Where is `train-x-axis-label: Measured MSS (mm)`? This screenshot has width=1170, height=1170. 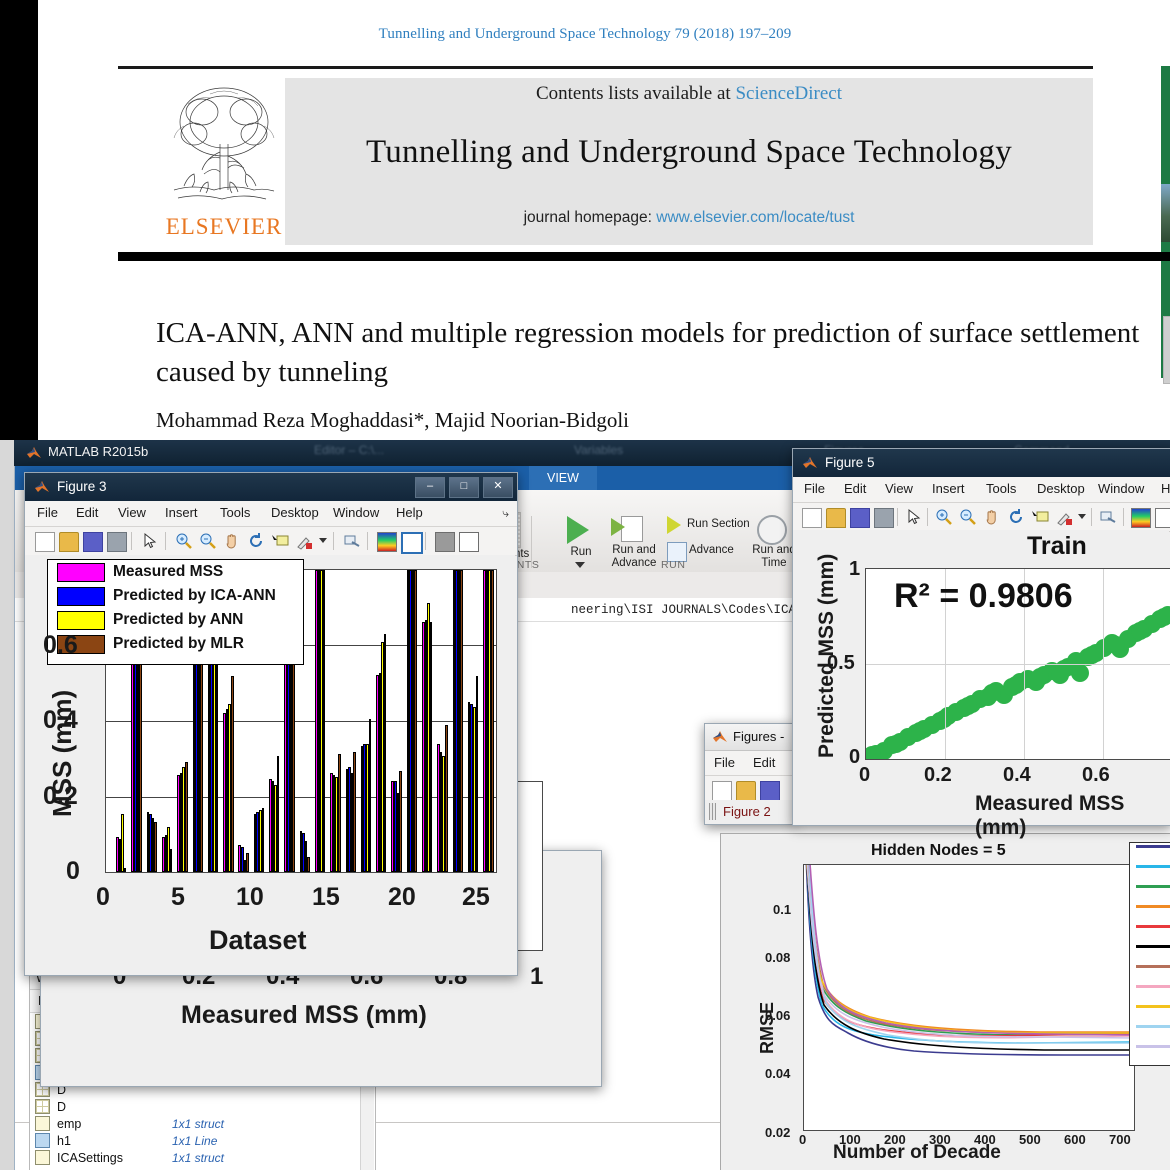
train-x-axis-label: Measured MSS (mm) is located at coordinates (1050, 815).